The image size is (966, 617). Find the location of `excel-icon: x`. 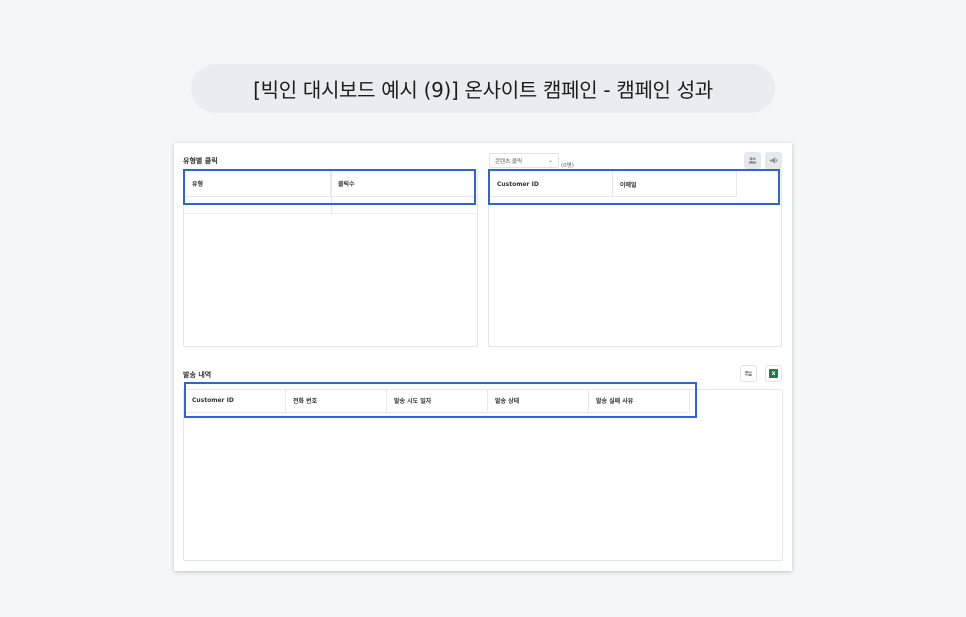

excel-icon: x is located at coordinates (773, 373).